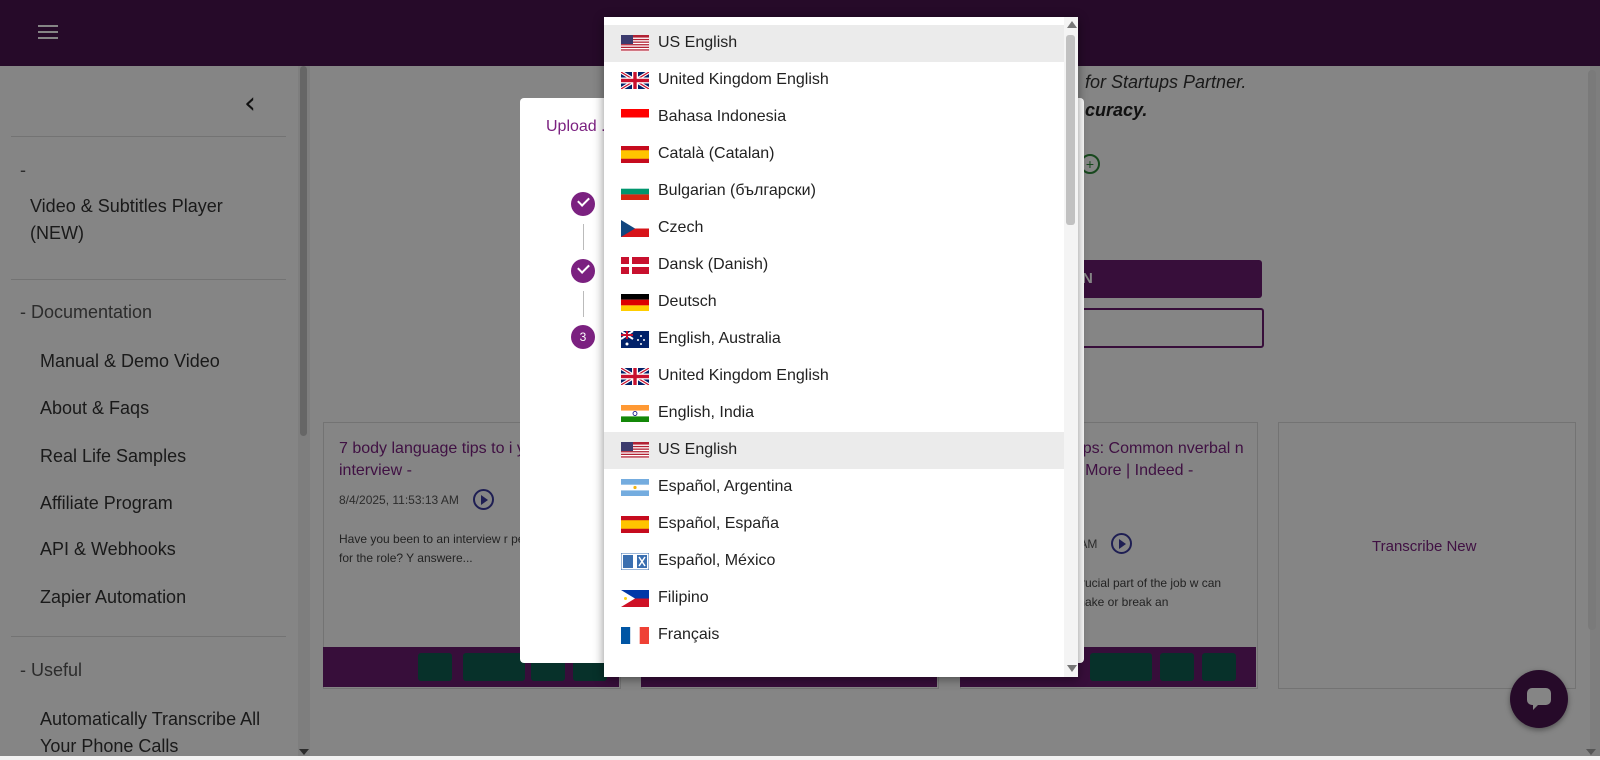  Describe the element at coordinates (689, 634) in the screenshot. I see `language-option-label: Français` at that location.